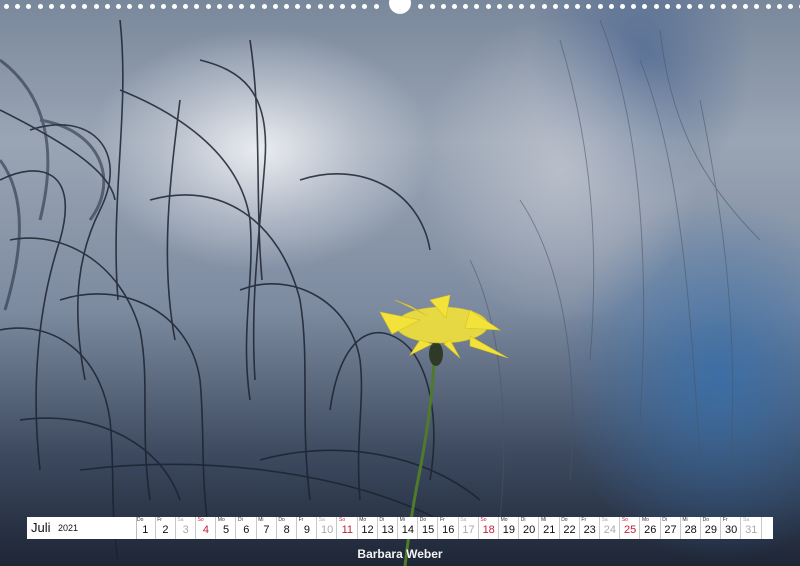 Image resolution: width=800 pixels, height=566 pixels. I want to click on day-cell: Mo 12, so click(368, 528).